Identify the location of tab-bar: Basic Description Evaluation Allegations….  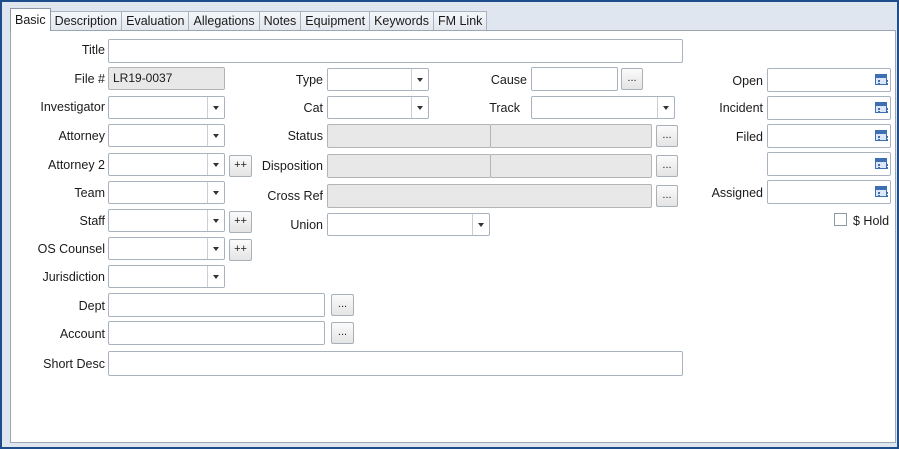
(249, 19).